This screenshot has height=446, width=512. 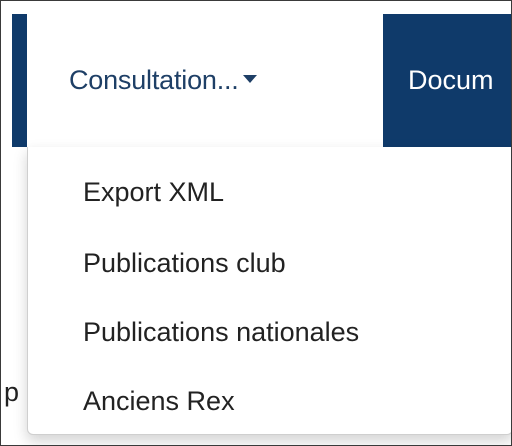 What do you see at coordinates (249, 78) in the screenshot?
I see `caret-down-icon` at bounding box center [249, 78].